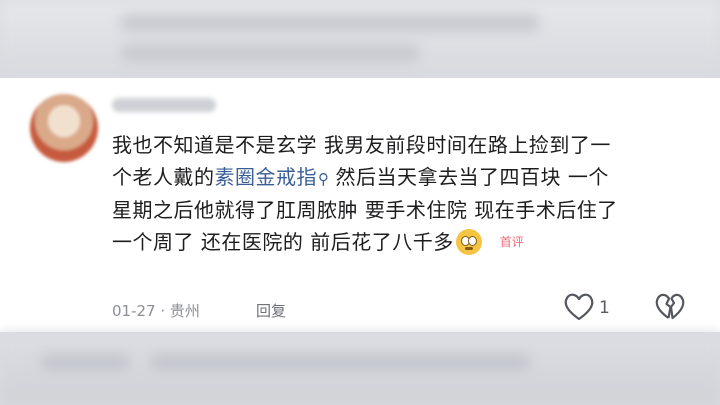  What do you see at coordinates (604, 308) in the screenshot?
I see `like-count: 1` at bounding box center [604, 308].